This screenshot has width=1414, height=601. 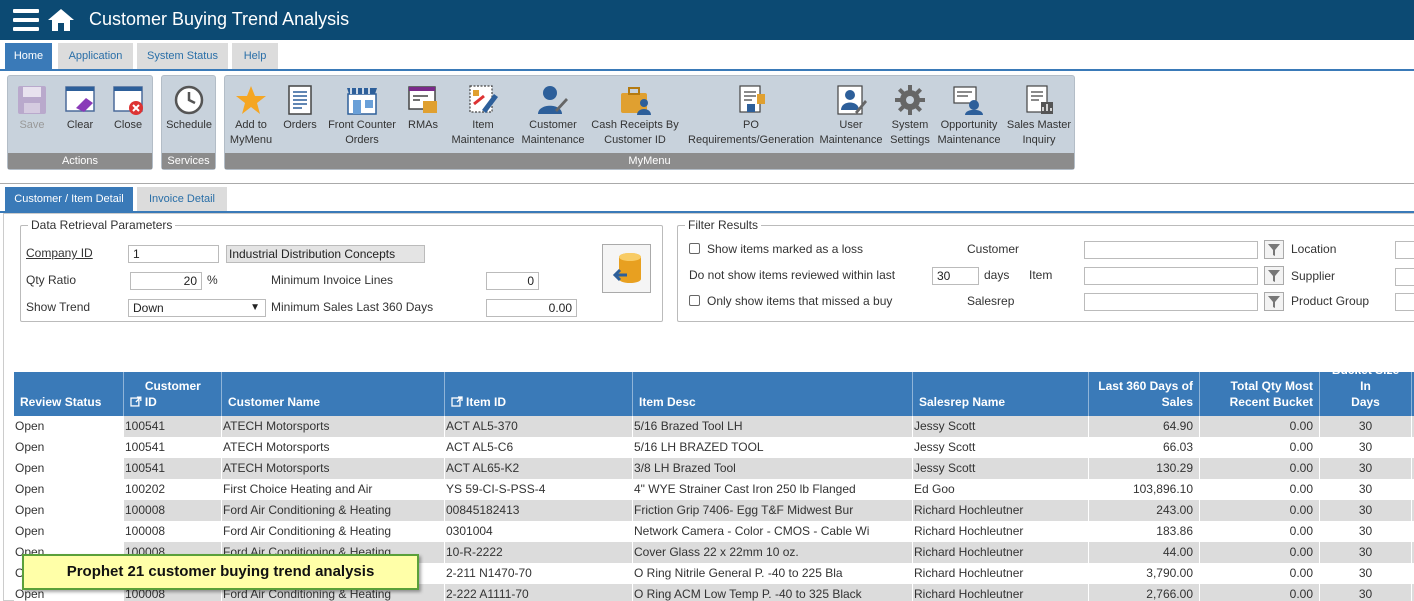 I want to click on customer-name-cell: Ford Air Conditioning & Heating, so click(x=333, y=531).